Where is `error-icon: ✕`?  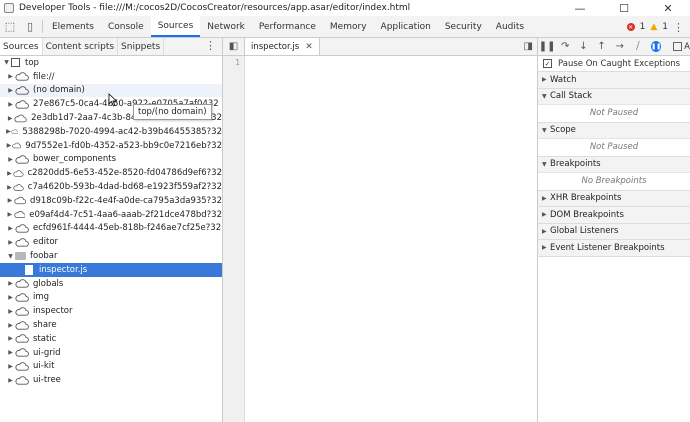
error-icon: ✕ is located at coordinates (630, 27).